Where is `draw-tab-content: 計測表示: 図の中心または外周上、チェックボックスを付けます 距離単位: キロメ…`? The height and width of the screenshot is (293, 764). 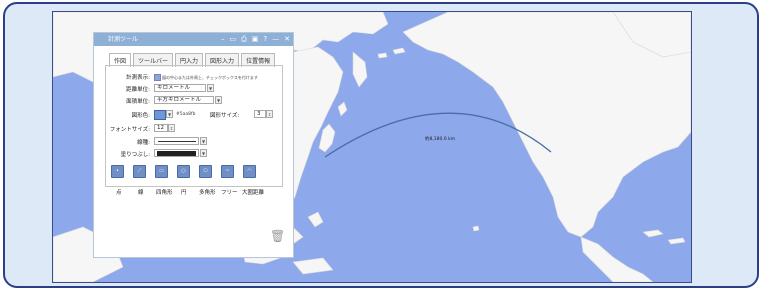 draw-tab-content: 計測表示: 図の中心または外周上、チェックボックスを付けます 距離単位: キロメ… is located at coordinates (194, 126).